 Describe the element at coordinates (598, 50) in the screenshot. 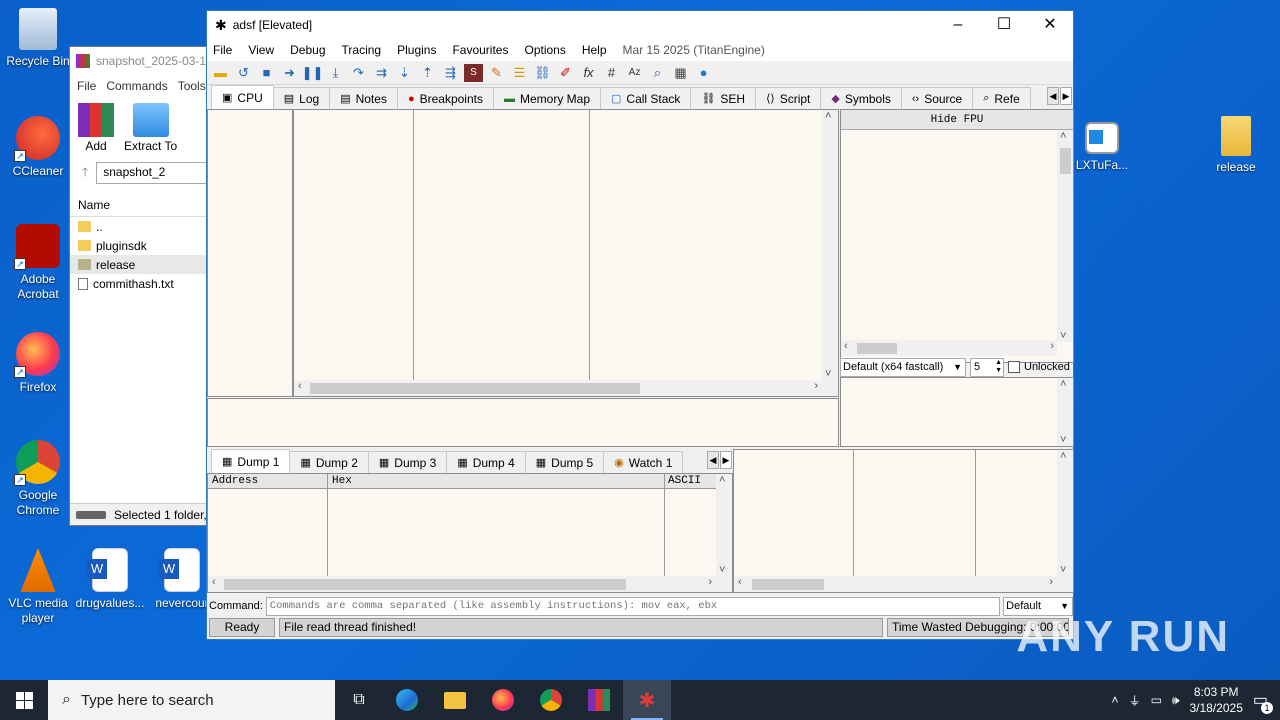

I see `menu-help: Help` at that location.